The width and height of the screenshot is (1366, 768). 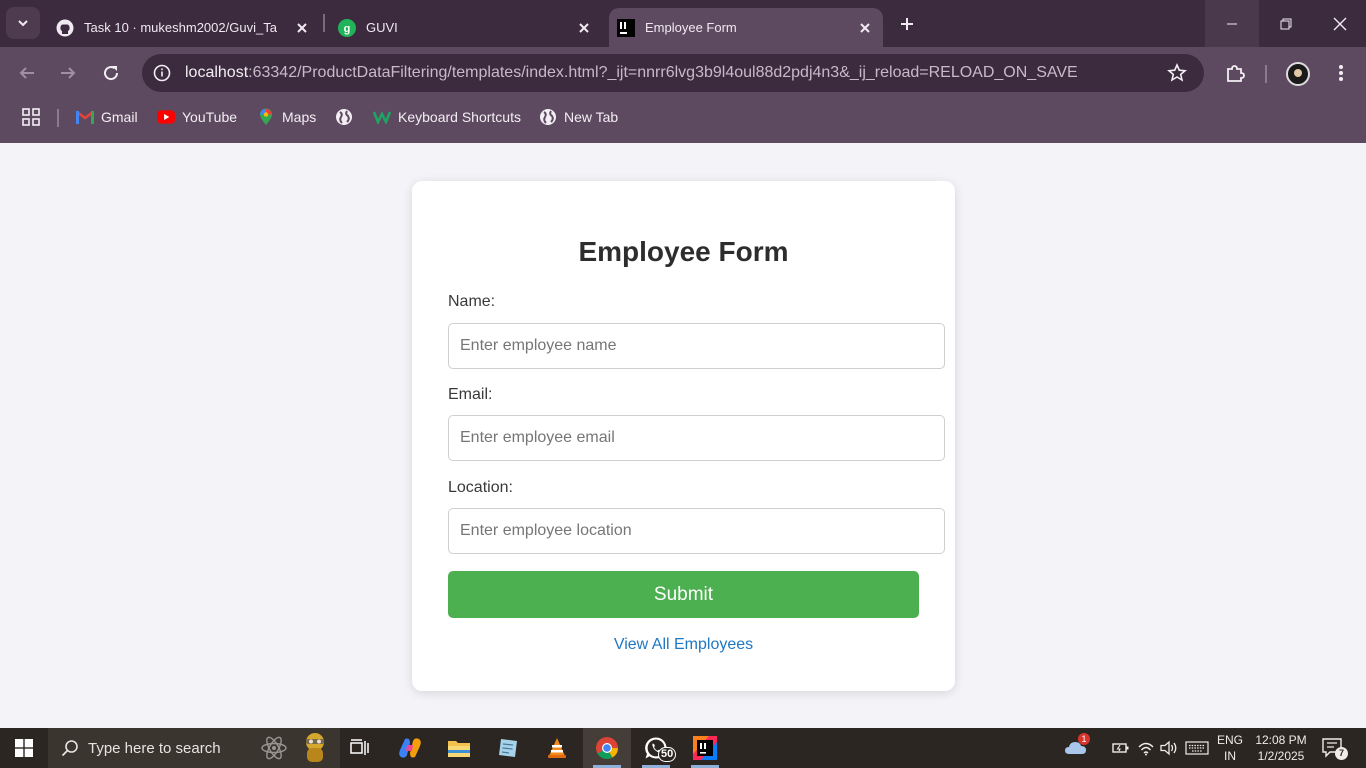 I want to click on bookmark-label: YouTube, so click(x=210, y=117).